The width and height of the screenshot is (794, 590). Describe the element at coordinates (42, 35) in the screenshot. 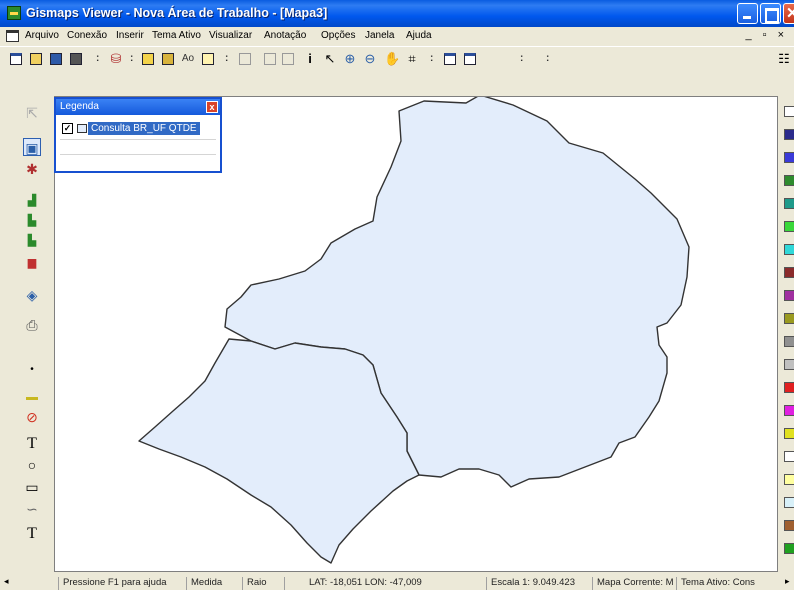

I see `menu-arquivo: Arquivo` at that location.